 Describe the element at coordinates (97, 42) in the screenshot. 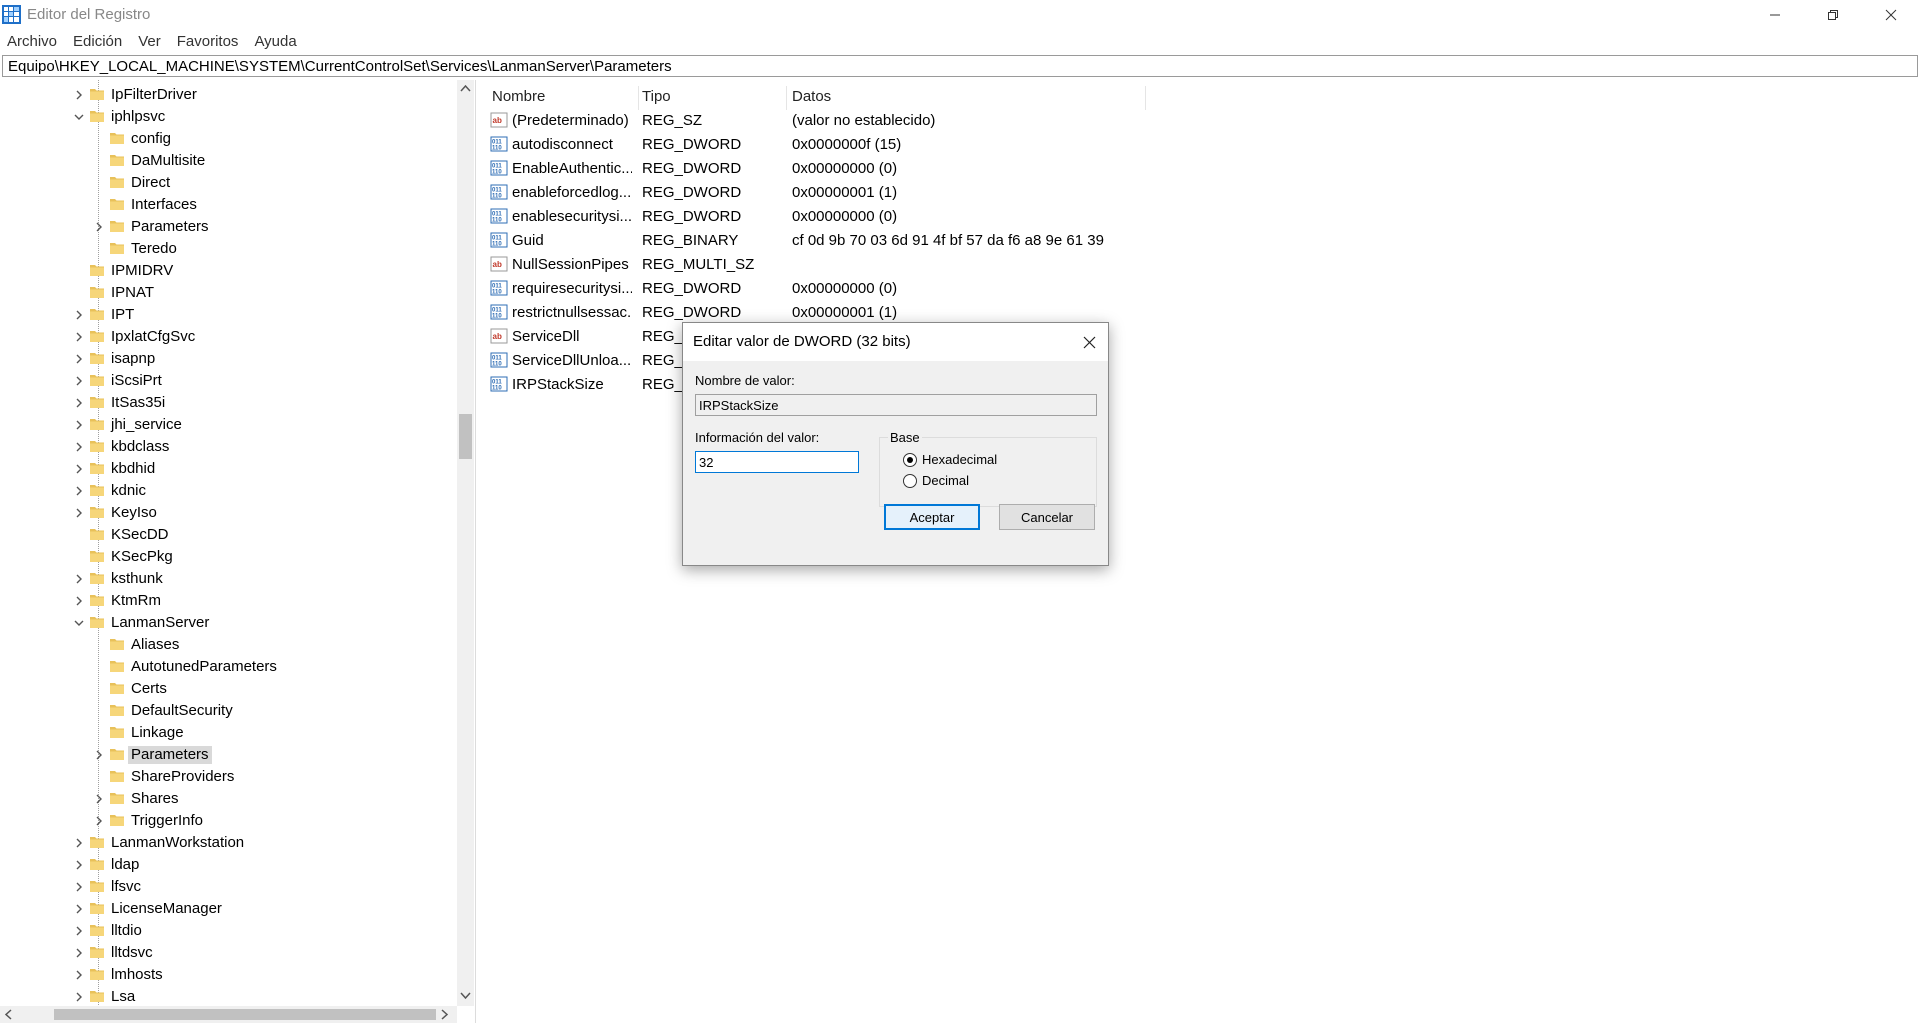

I see `menu-edicion: Edición` at that location.